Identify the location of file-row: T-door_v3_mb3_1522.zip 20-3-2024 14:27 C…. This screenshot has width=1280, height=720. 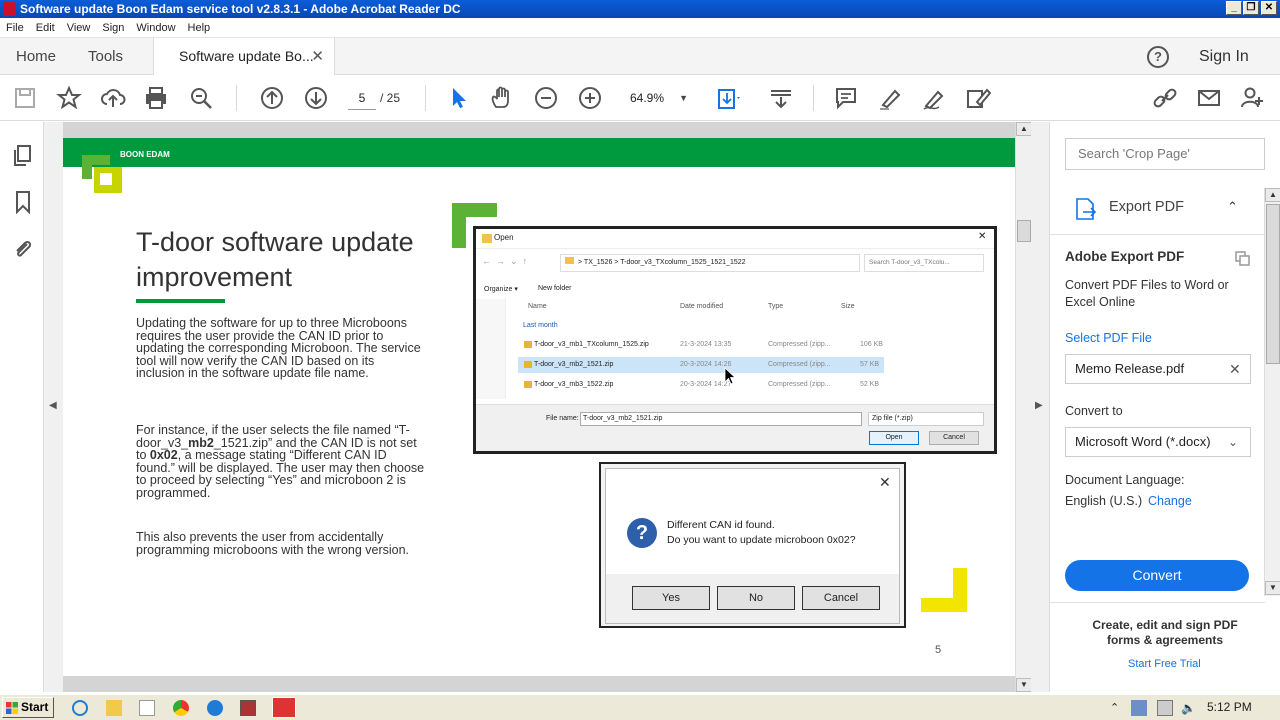
(701, 385).